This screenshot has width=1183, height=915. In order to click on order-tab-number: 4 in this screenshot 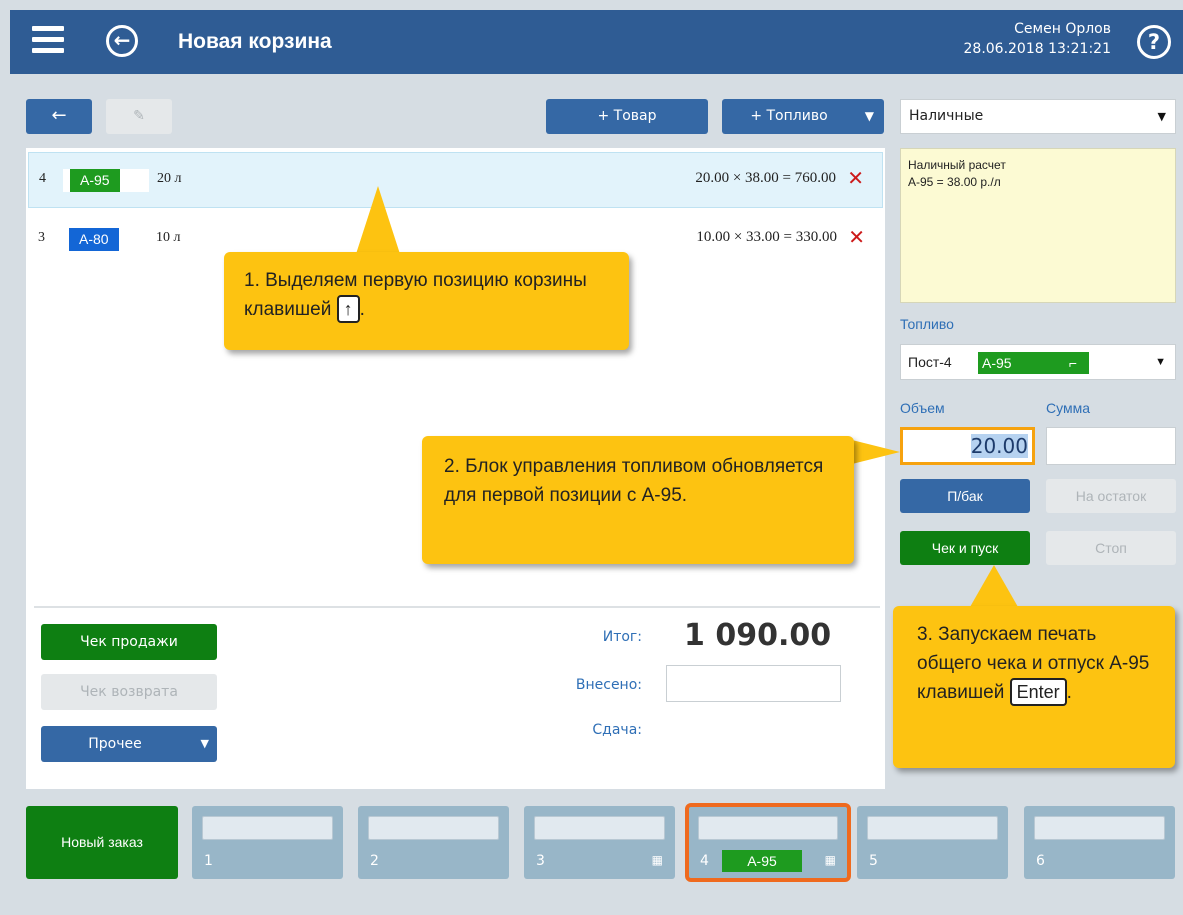, I will do `click(704, 861)`.